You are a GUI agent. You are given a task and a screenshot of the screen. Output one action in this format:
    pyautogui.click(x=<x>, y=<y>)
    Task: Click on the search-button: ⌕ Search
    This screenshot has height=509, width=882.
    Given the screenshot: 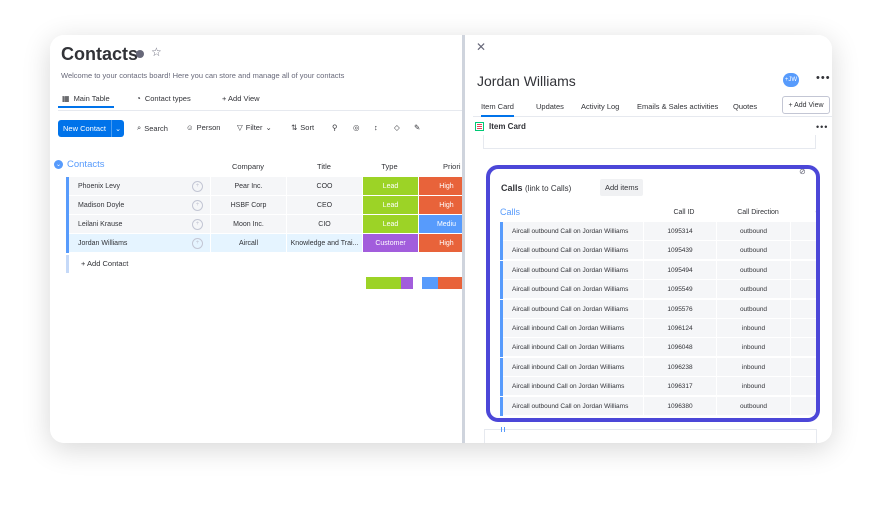 What is the action you would take?
    pyautogui.click(x=152, y=128)
    